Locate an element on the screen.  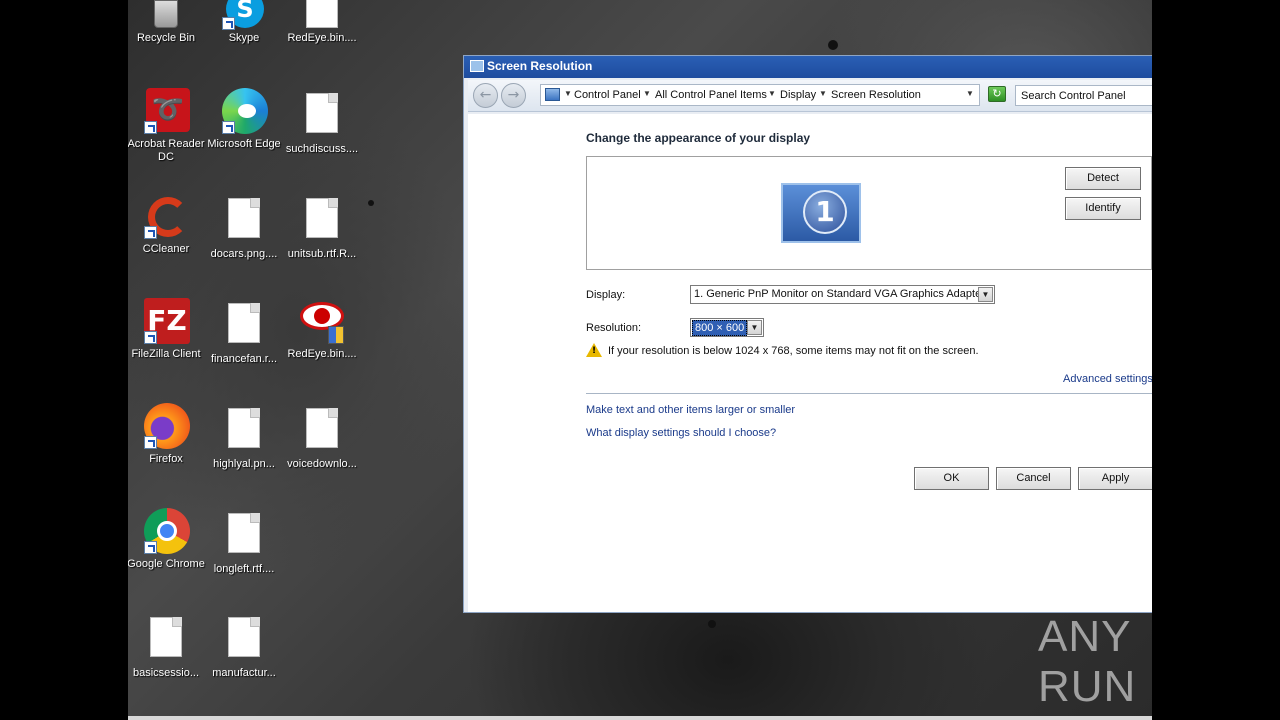
monitor-preview-area: 1 Detect Identify is located at coordinates (869, 213).